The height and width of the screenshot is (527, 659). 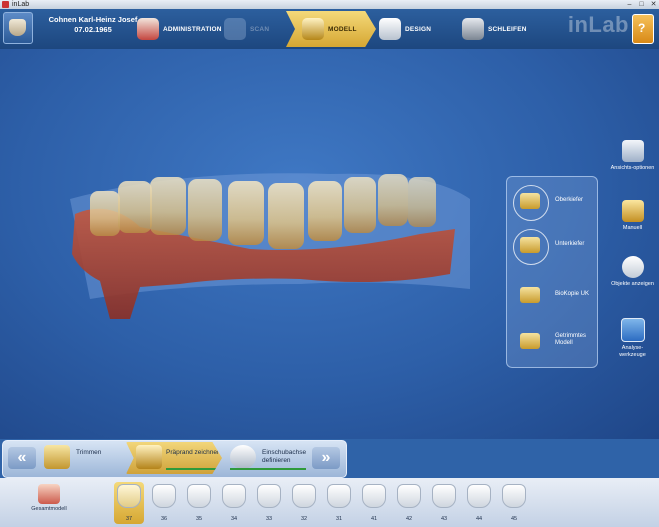 I want to click on workflow-next-button: », so click(x=326, y=458).